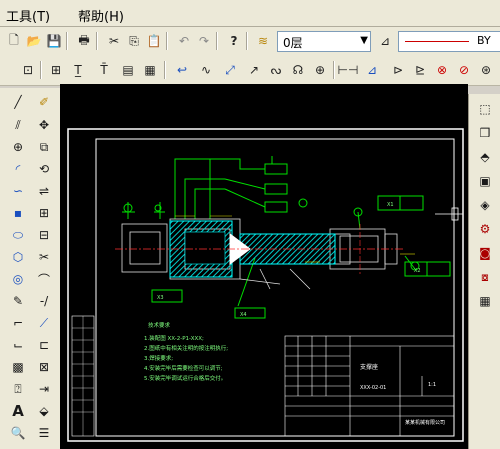 This screenshot has width=500, height=449. Describe the element at coordinates (398, 70) in the screenshot. I see `surface-icon: ⊳` at that location.